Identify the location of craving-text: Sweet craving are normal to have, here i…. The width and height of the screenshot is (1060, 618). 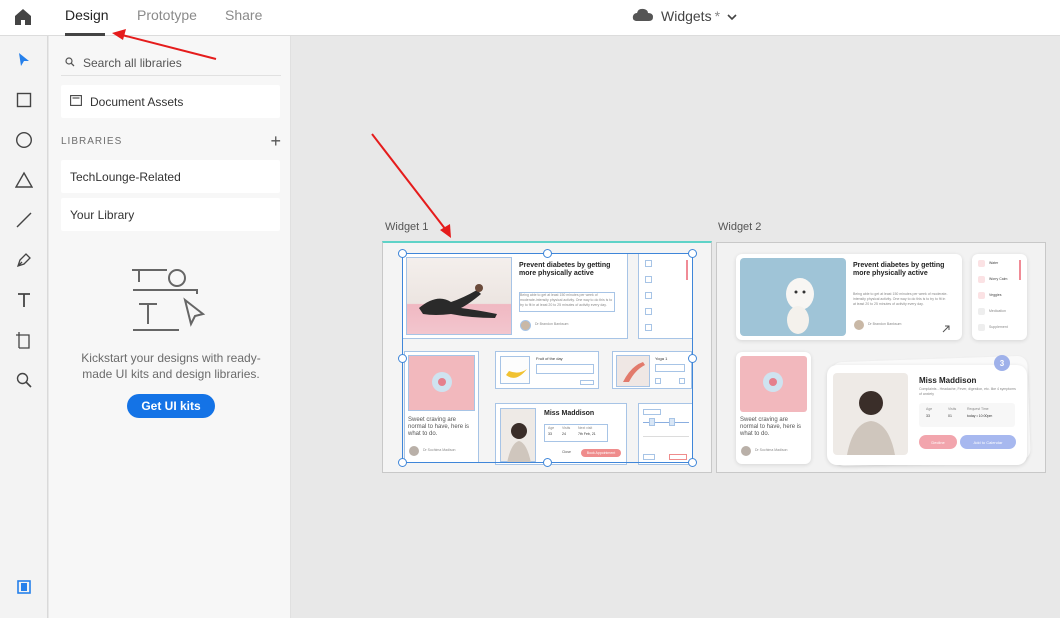
(771, 427).